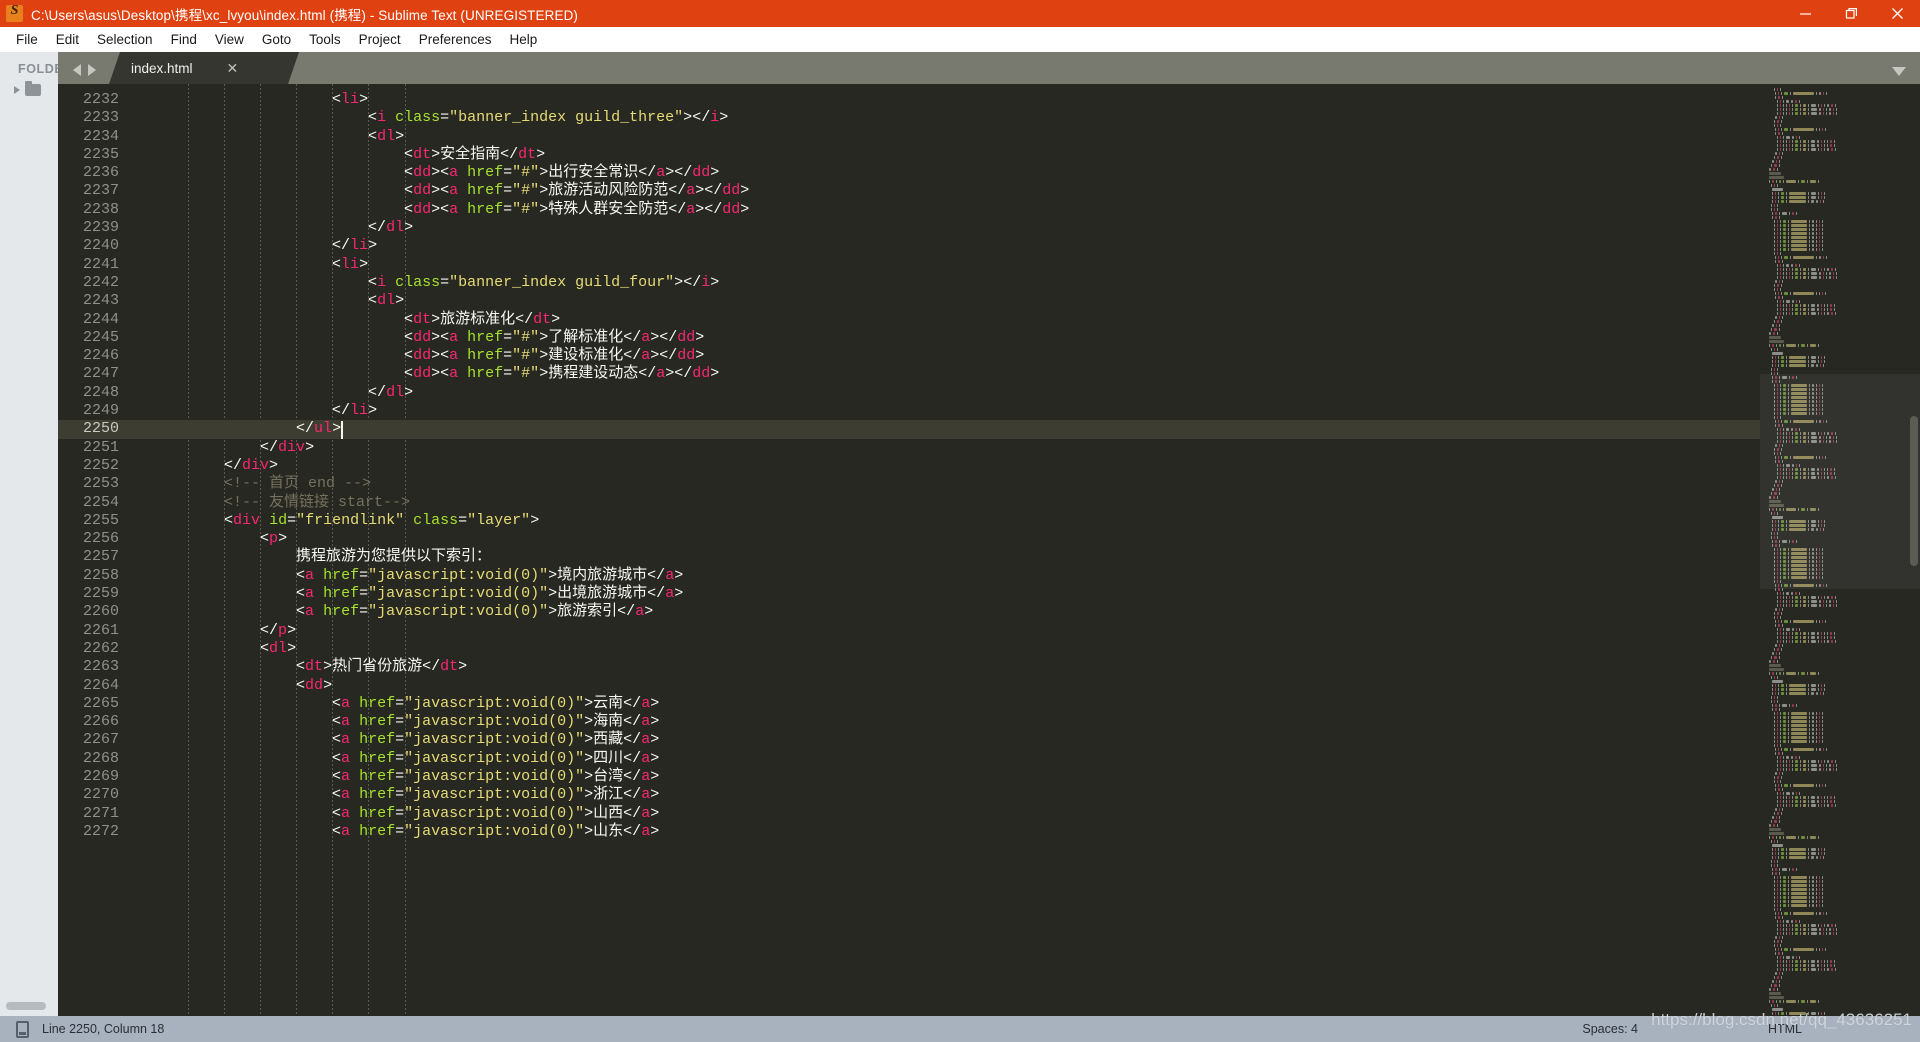 The image size is (1920, 1042). I want to click on menu-item-goto: Goto, so click(276, 40).